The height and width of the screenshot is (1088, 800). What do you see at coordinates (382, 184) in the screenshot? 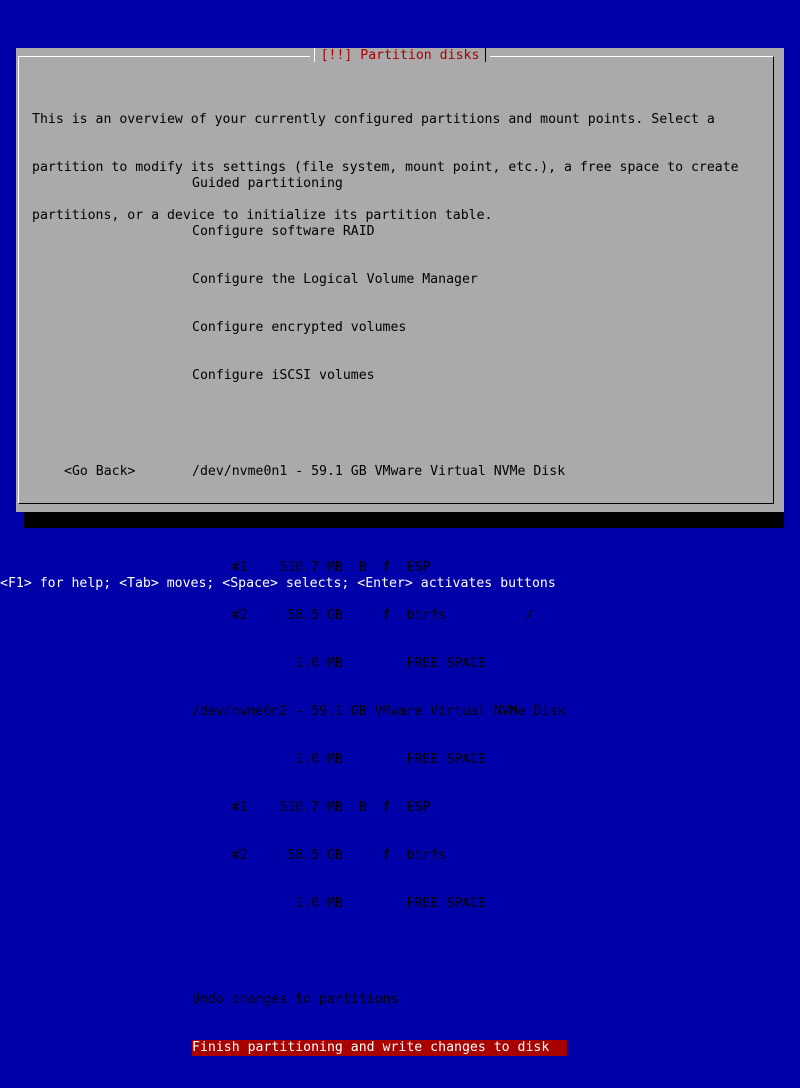
I see `menu-item-guided-partitioning: Guided partitioning` at bounding box center [382, 184].